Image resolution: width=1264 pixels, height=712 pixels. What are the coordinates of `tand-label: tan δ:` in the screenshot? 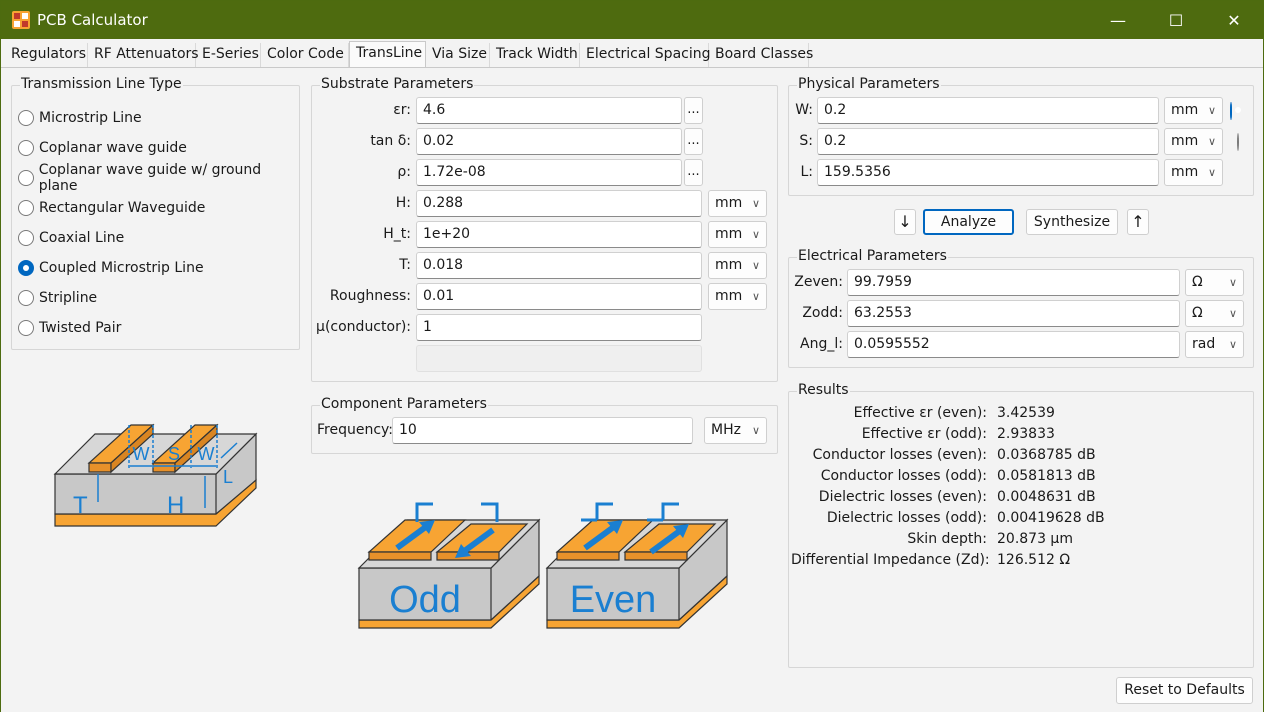 It's located at (390, 141).